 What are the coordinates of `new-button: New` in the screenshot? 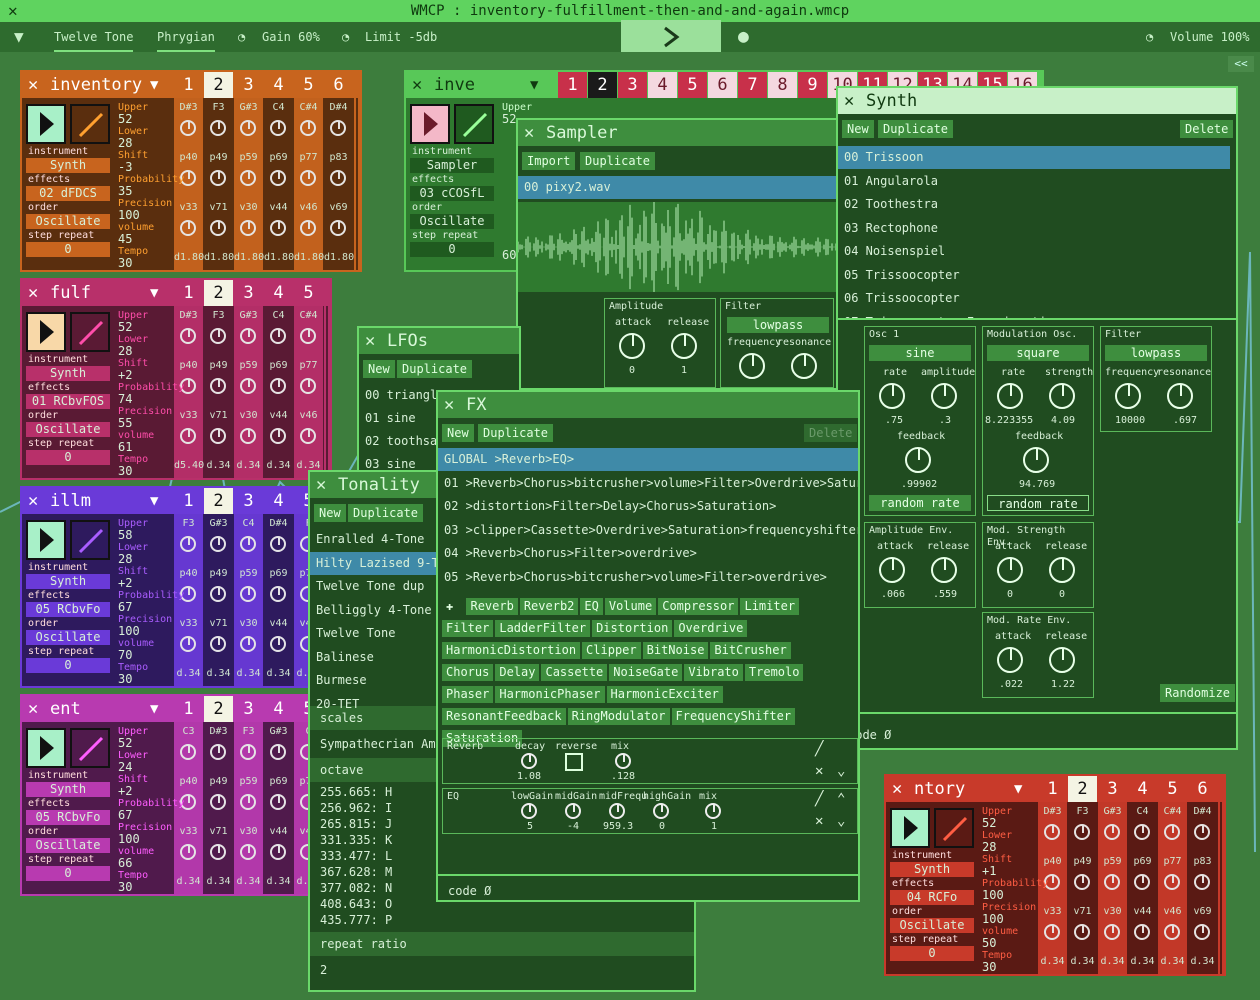 It's located at (379, 369).